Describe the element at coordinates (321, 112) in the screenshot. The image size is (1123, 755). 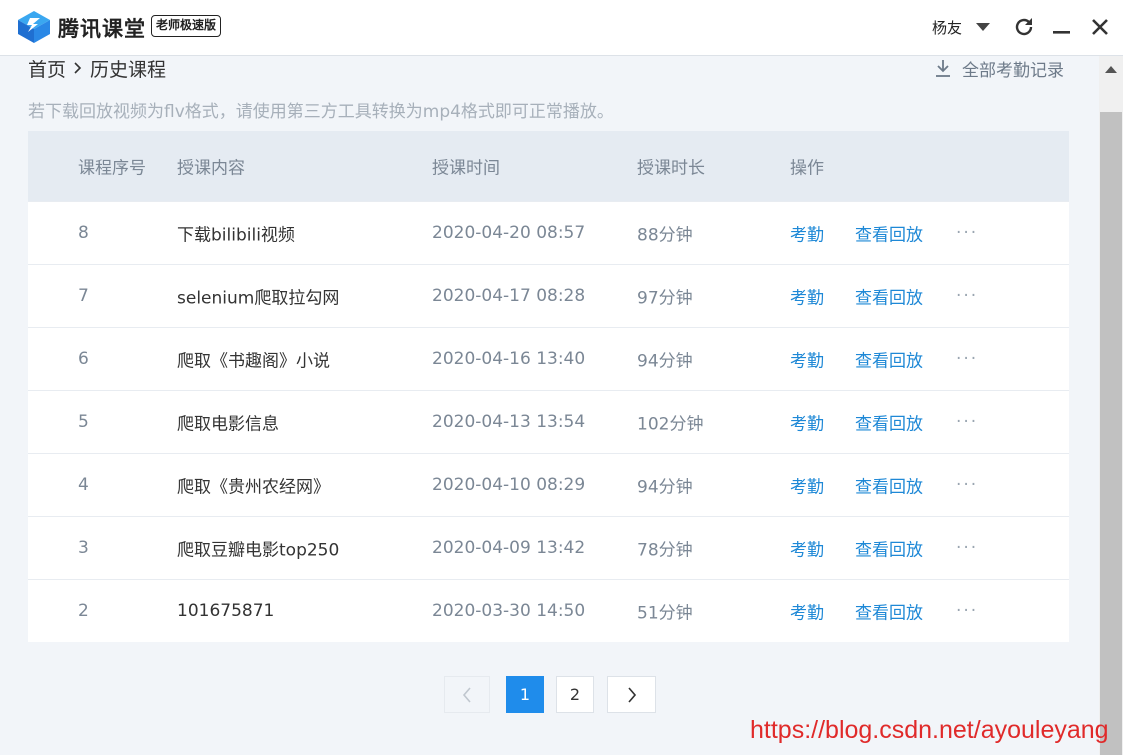
I see `notice-text: 若下载回放视频为flv格式，请使用第三方工具转换为mp4格式即可正常播放。` at that location.